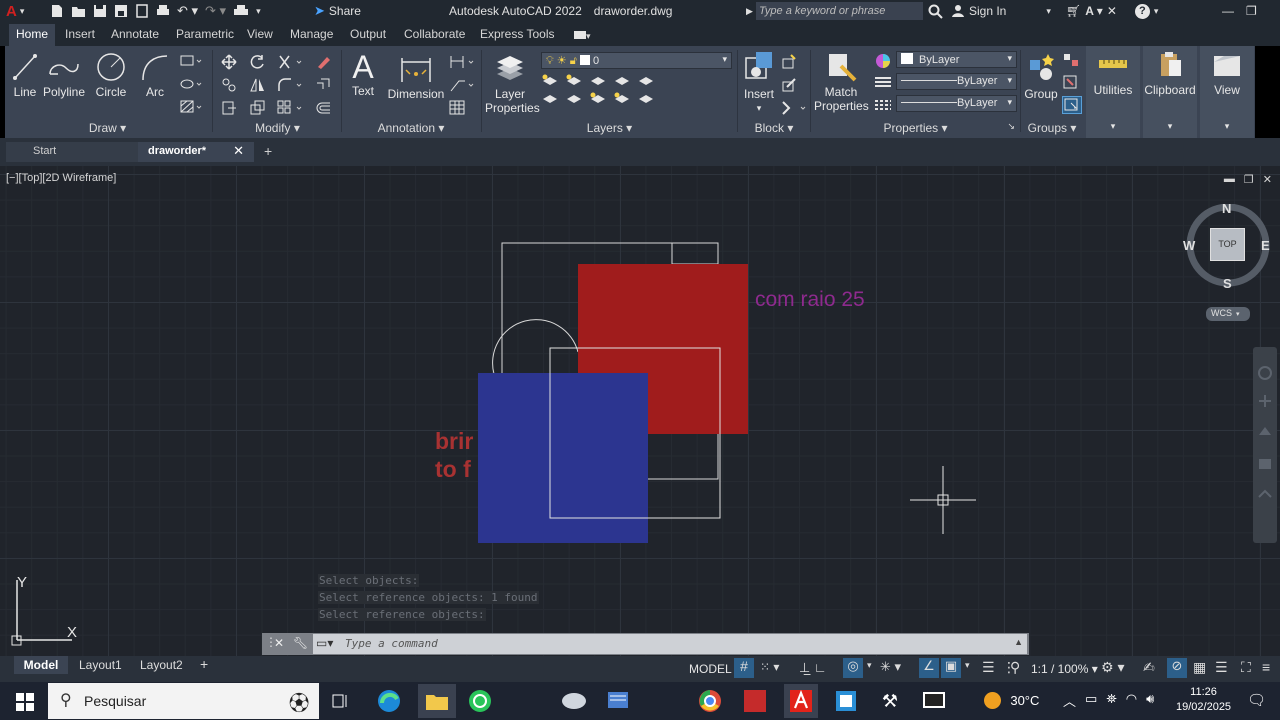  What do you see at coordinates (839, 11) in the screenshot?
I see `search-input: Type a keyword or phrase` at bounding box center [839, 11].